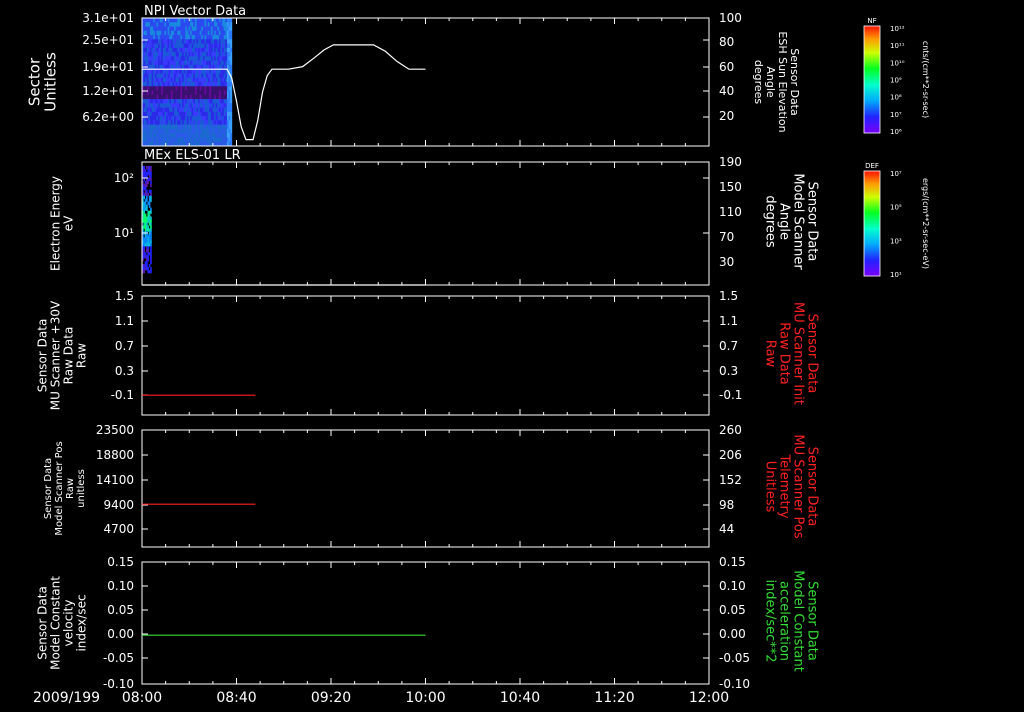 This screenshot has width=1024, height=712. Describe the element at coordinates (758, 82) in the screenshot. I see `right-y-label-line: degrees` at that location.